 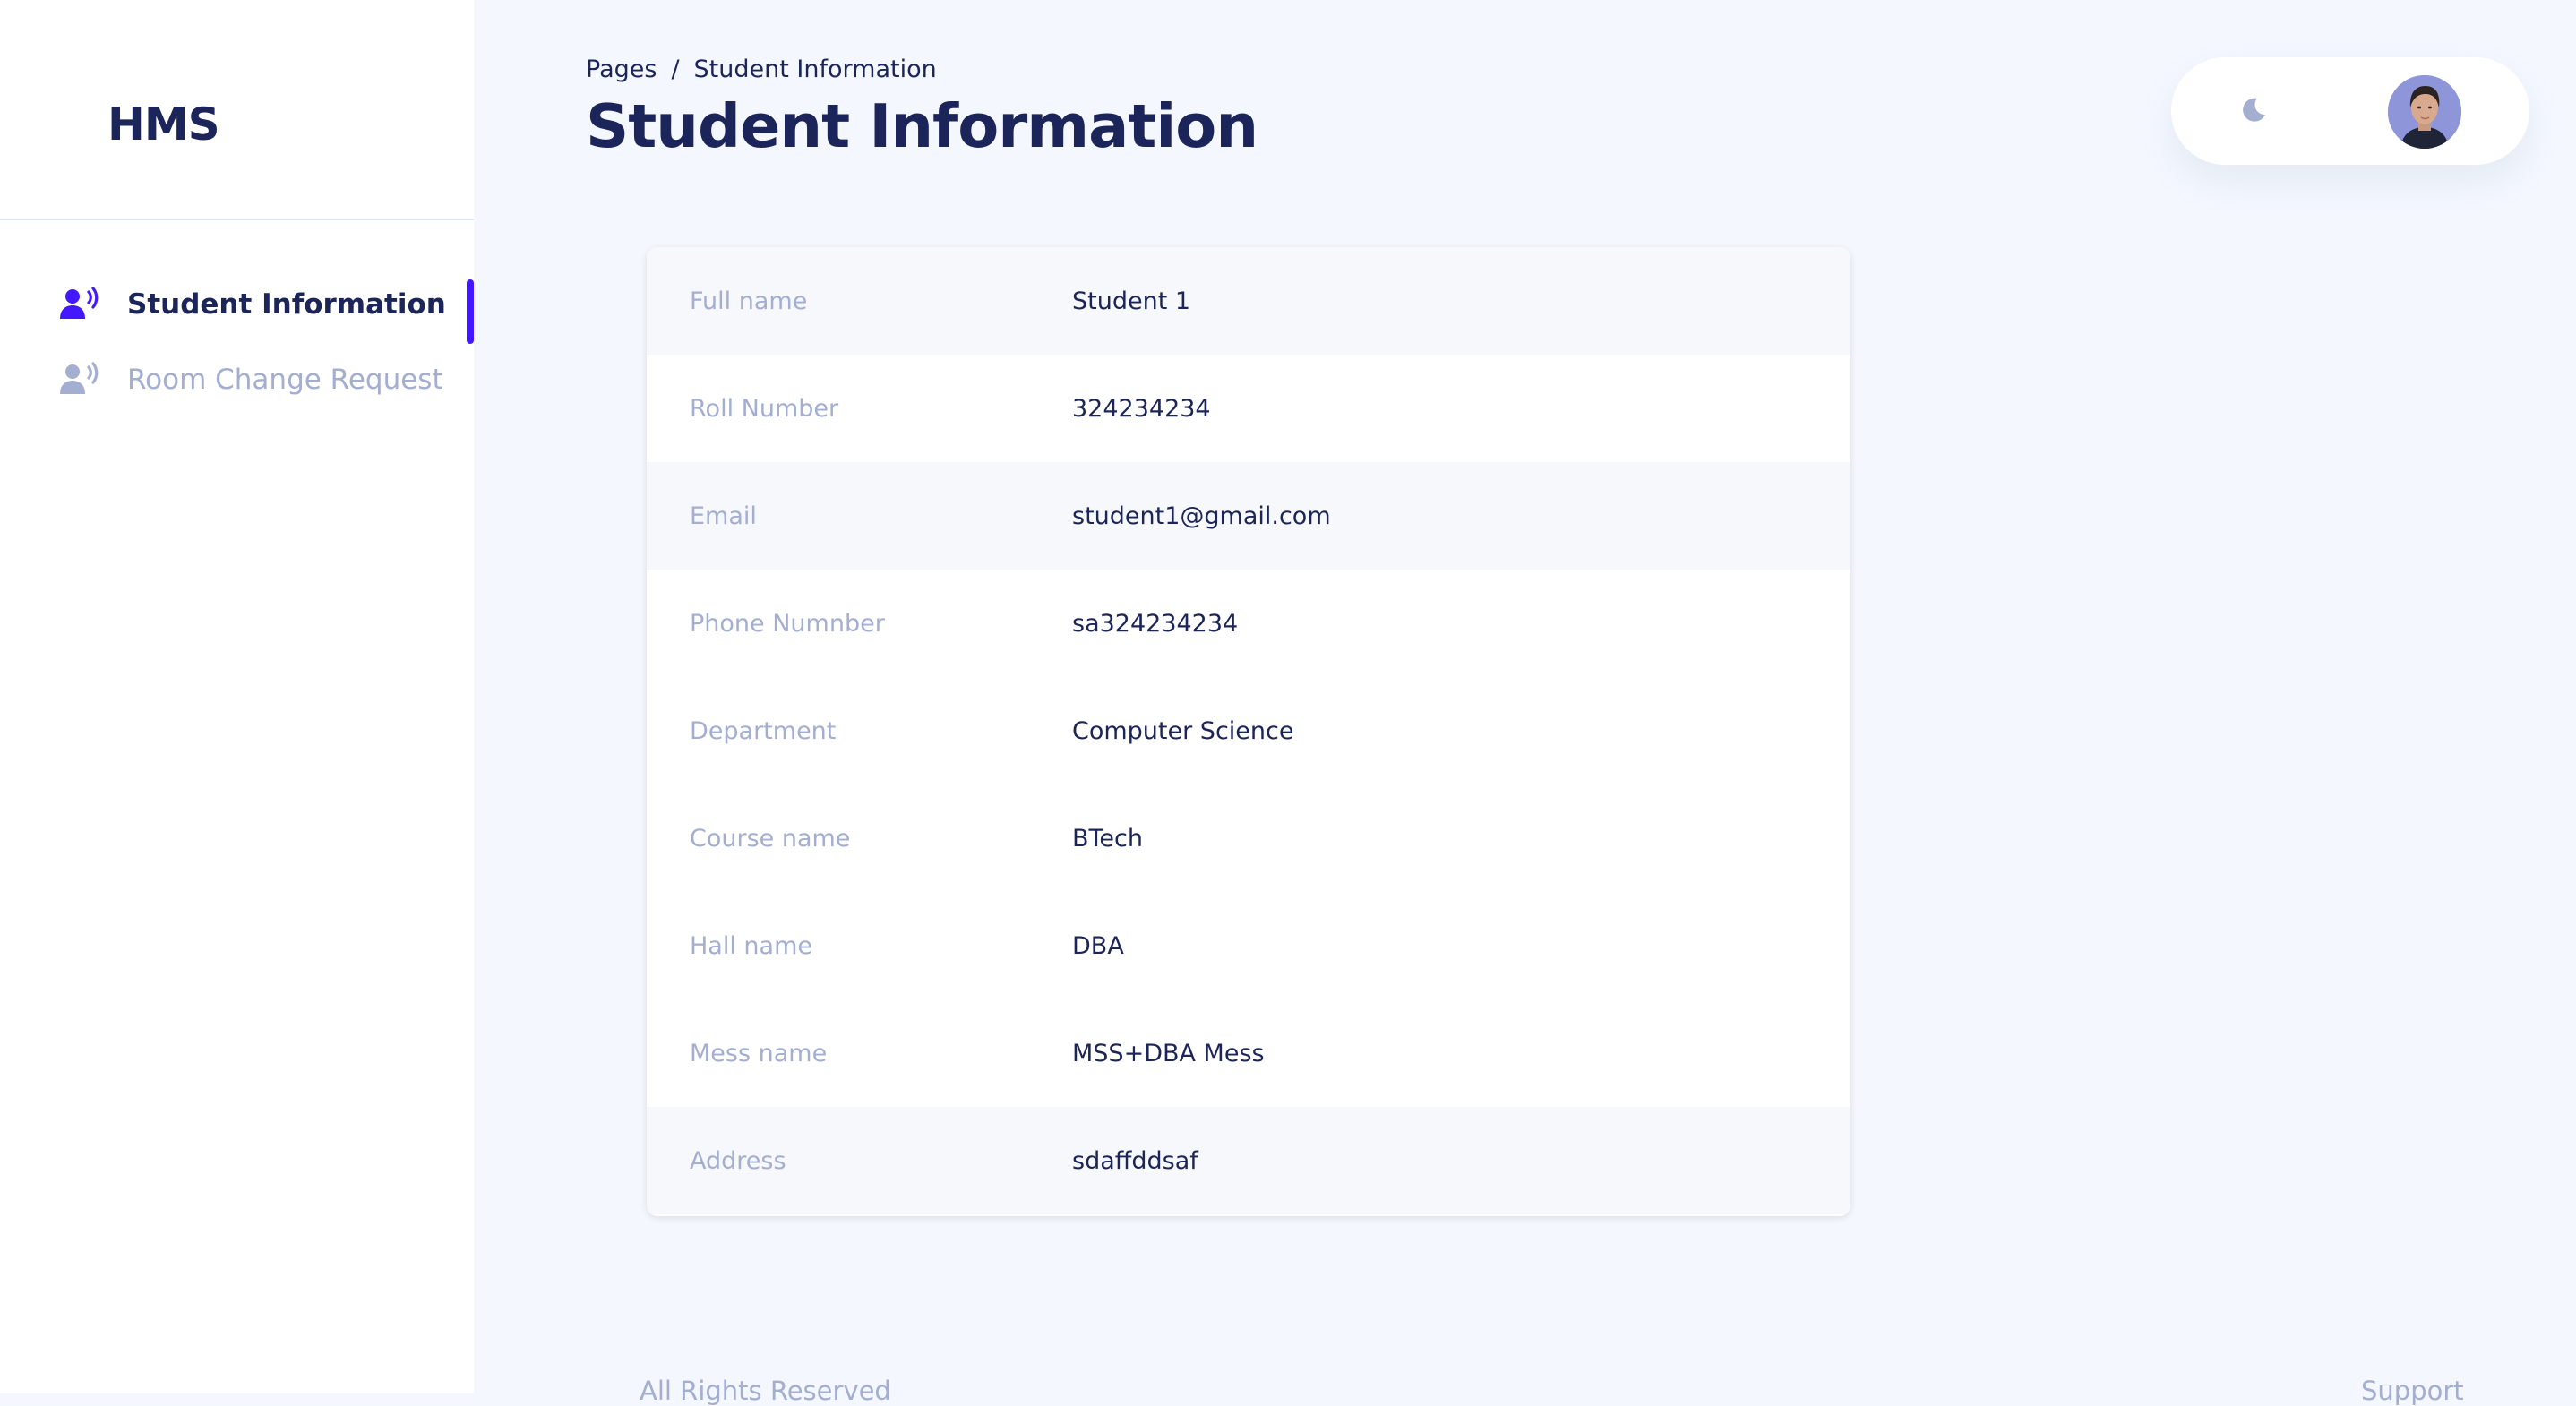 I want to click on info-row-mess-name: Mess name MSS+DBA Mess, so click(x=1248, y=1053).